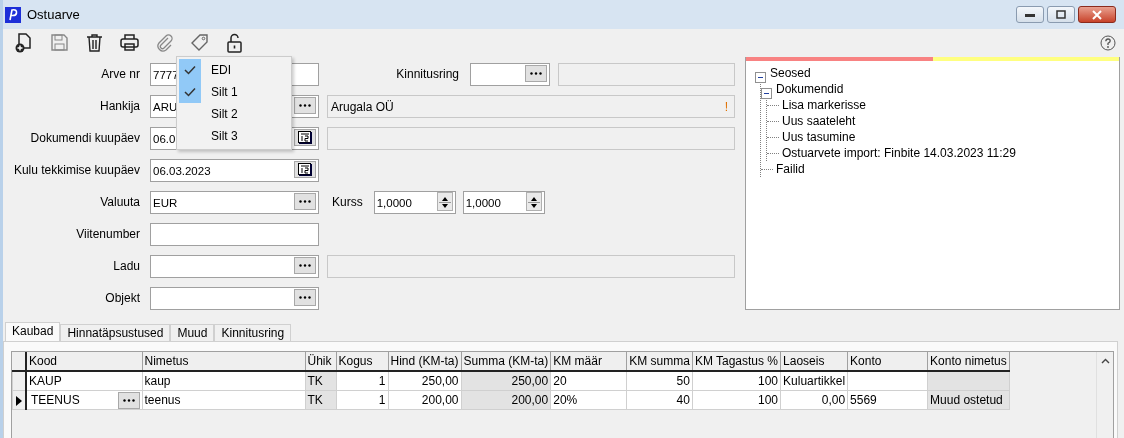 This screenshot has width=1124, height=438. What do you see at coordinates (120, 74) in the screenshot?
I see `field-label: Arve nr` at bounding box center [120, 74].